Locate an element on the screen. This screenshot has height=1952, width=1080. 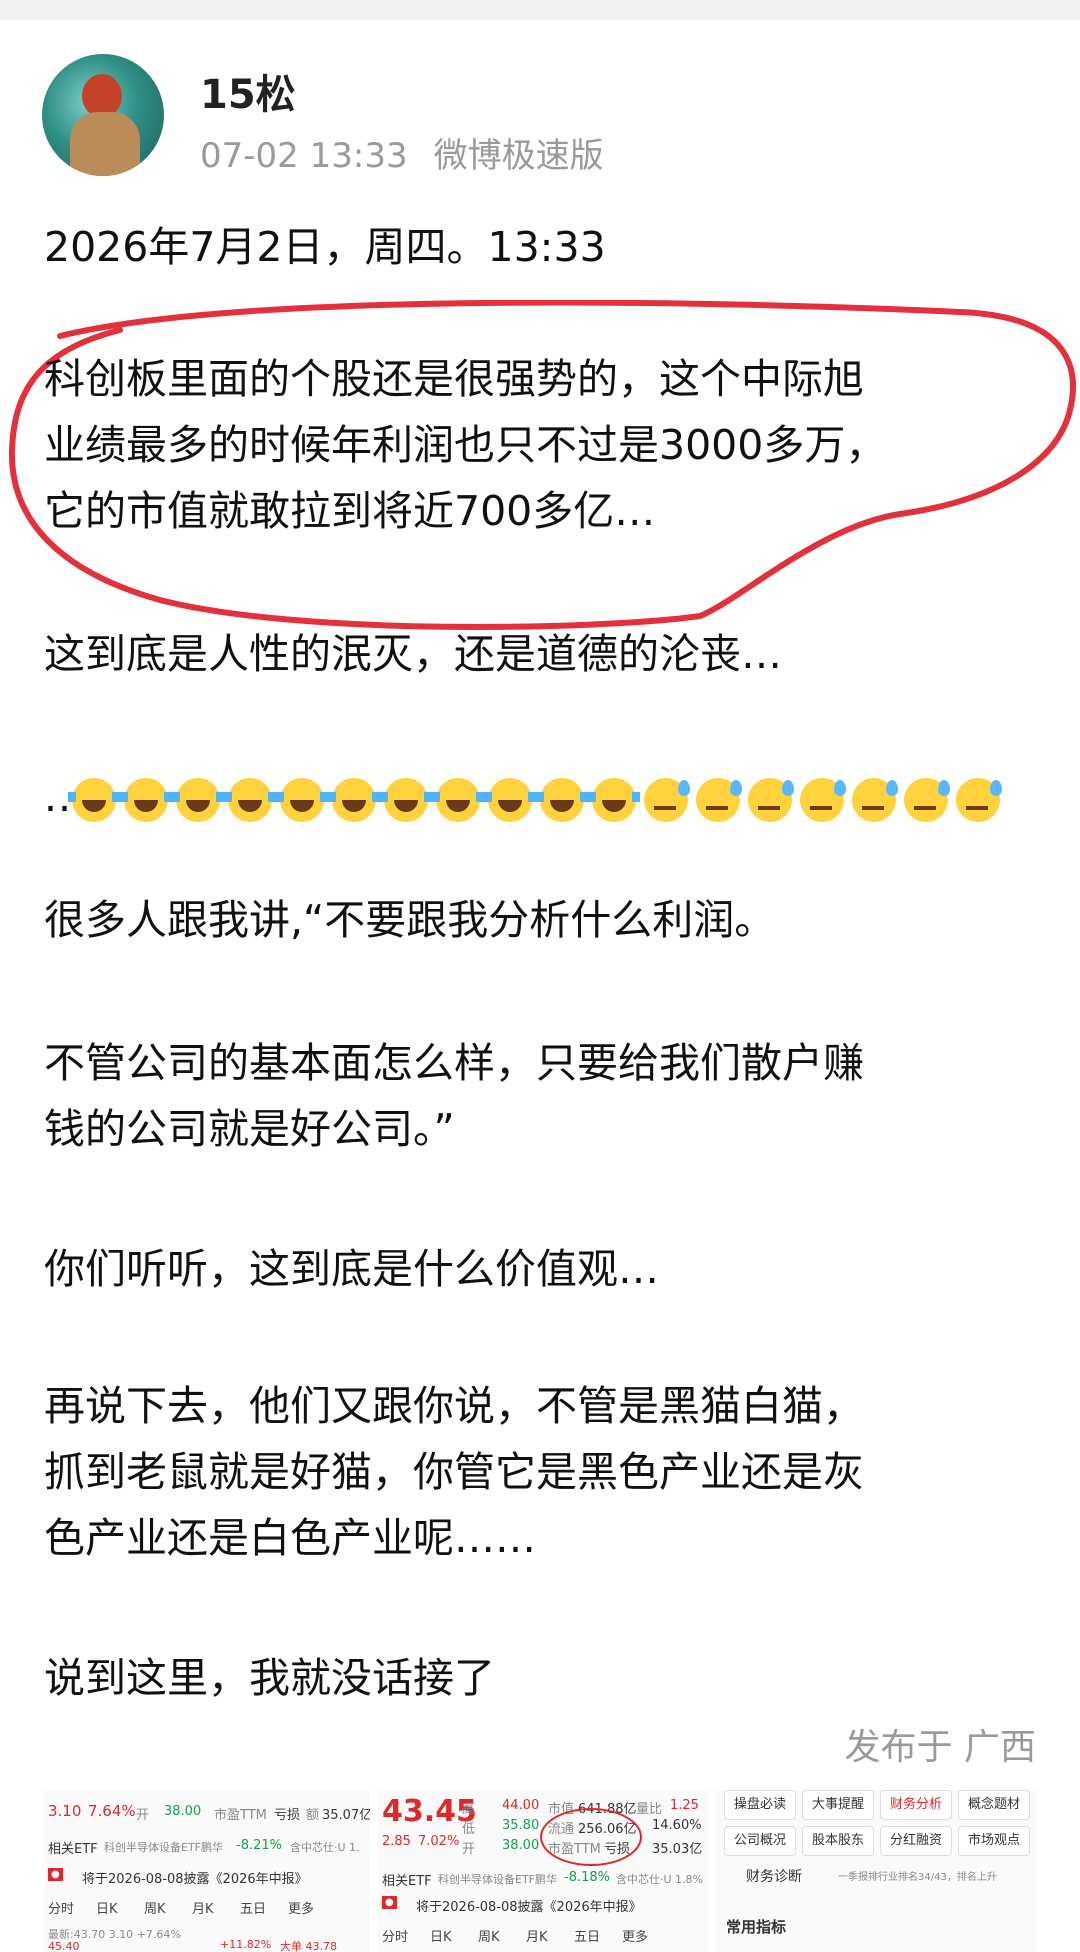
img2-red-circle is located at coordinates (591, 1837).